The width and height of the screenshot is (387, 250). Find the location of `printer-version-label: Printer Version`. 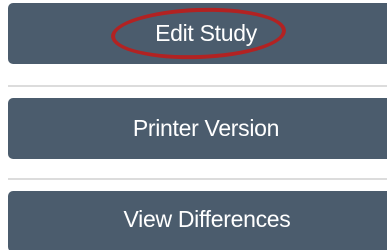

printer-version-label: Printer Version is located at coordinates (206, 128).